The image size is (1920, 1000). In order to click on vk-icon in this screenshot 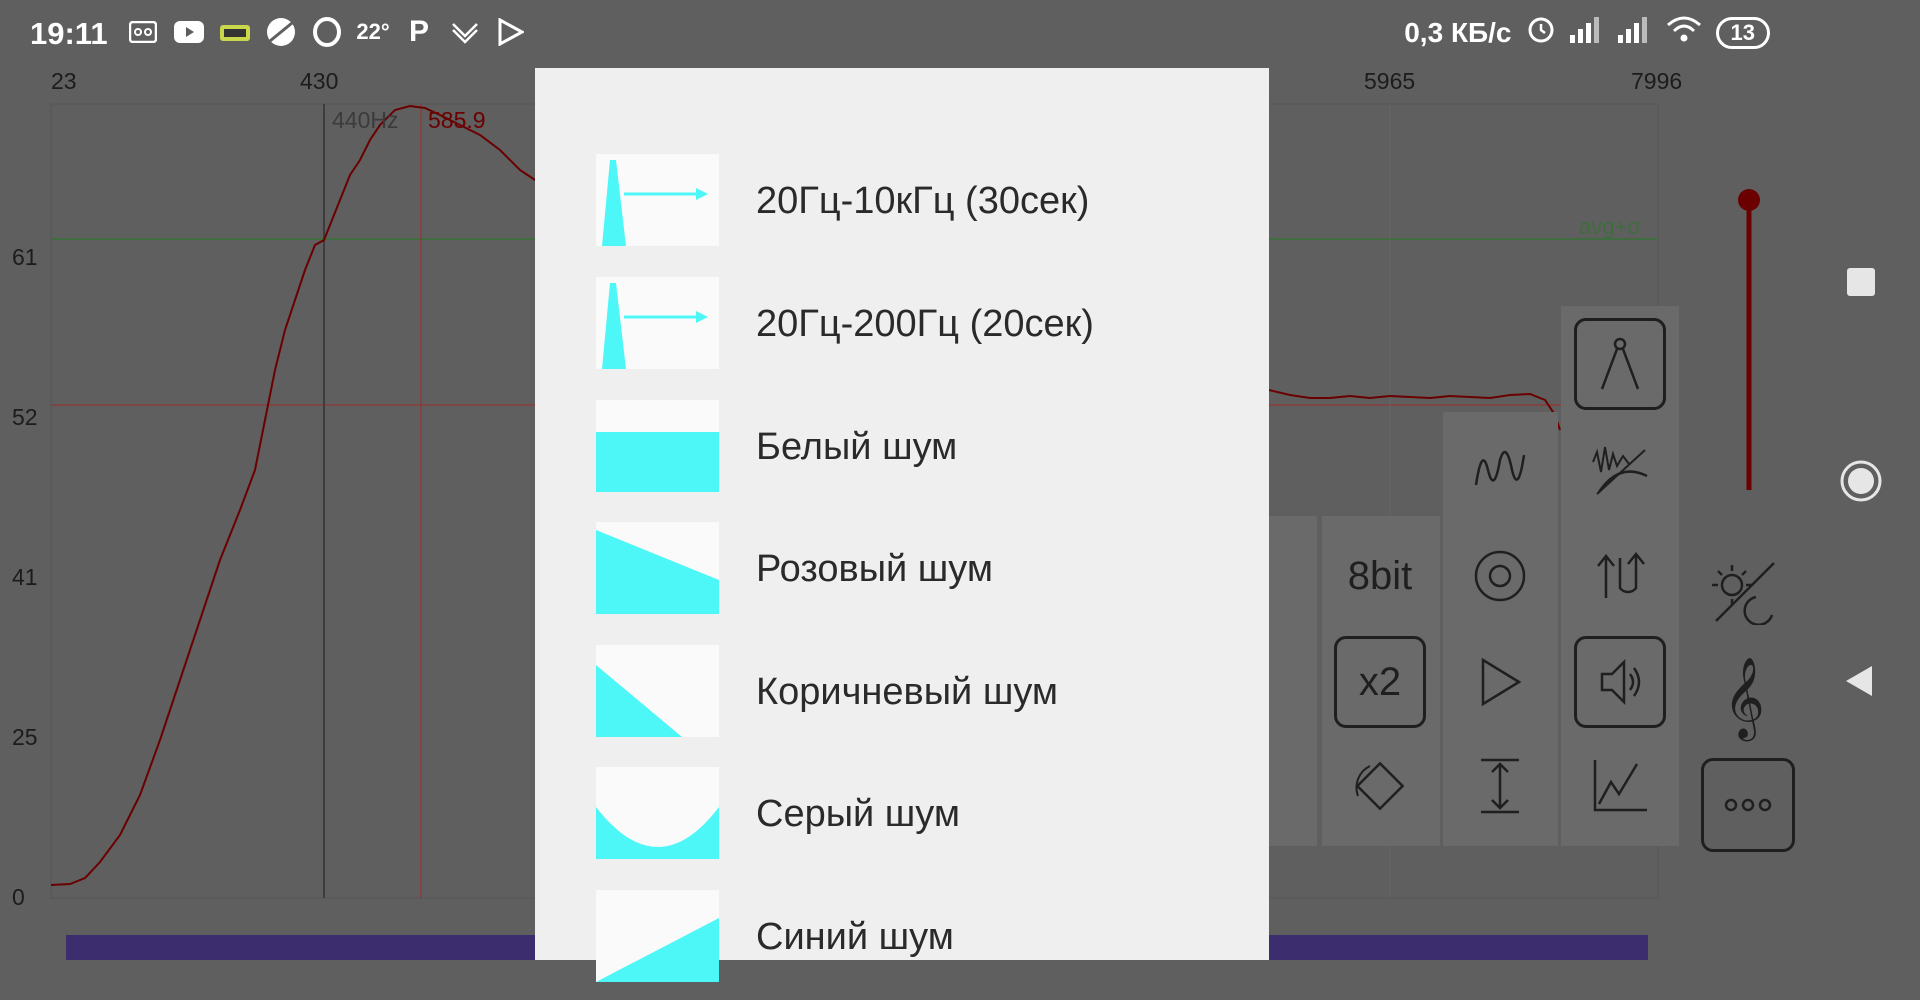, I will do `click(465, 32)`.